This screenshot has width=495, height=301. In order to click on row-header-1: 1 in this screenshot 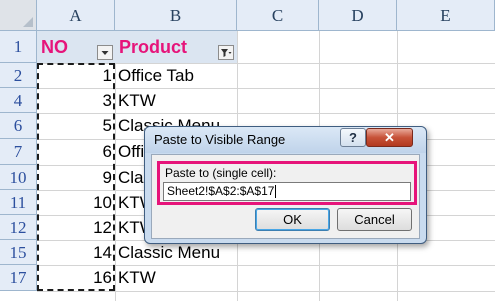, I will do `click(18, 47)`.